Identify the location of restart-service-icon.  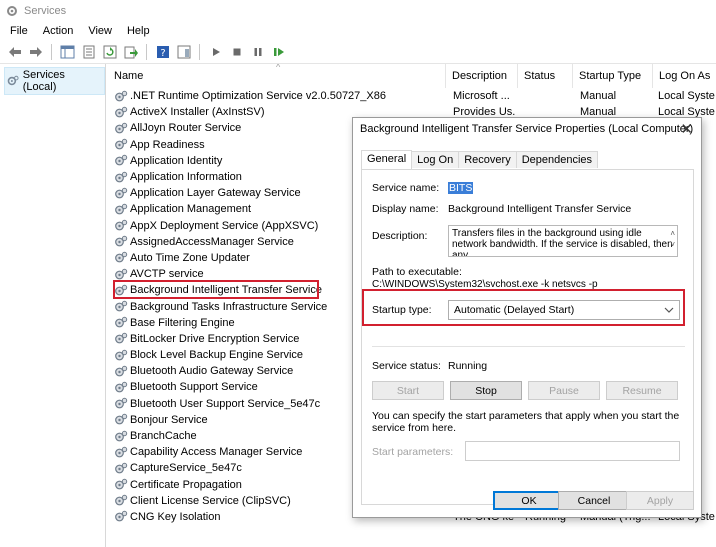
(278, 51).